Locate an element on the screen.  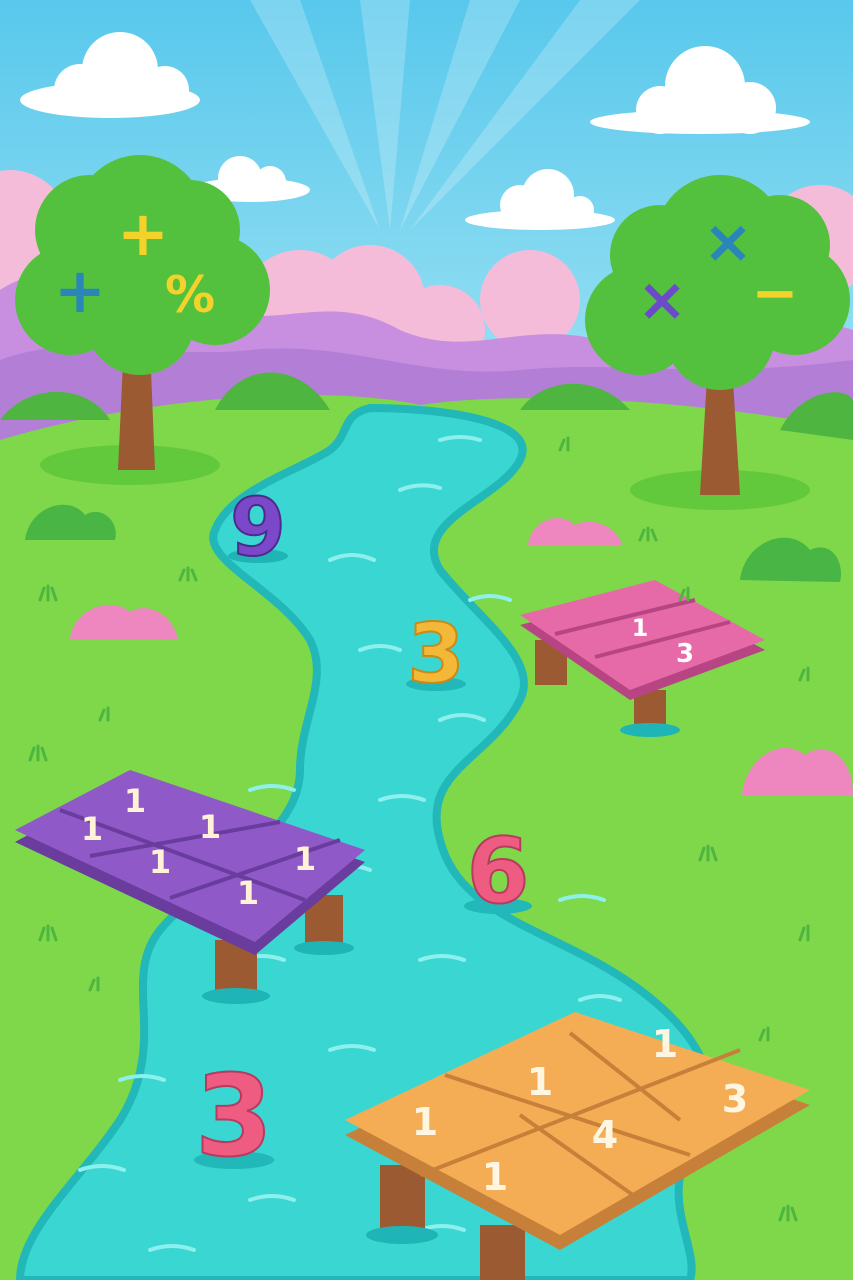
floating-number-3-bottom: 3 is located at coordinates (234, 1117).